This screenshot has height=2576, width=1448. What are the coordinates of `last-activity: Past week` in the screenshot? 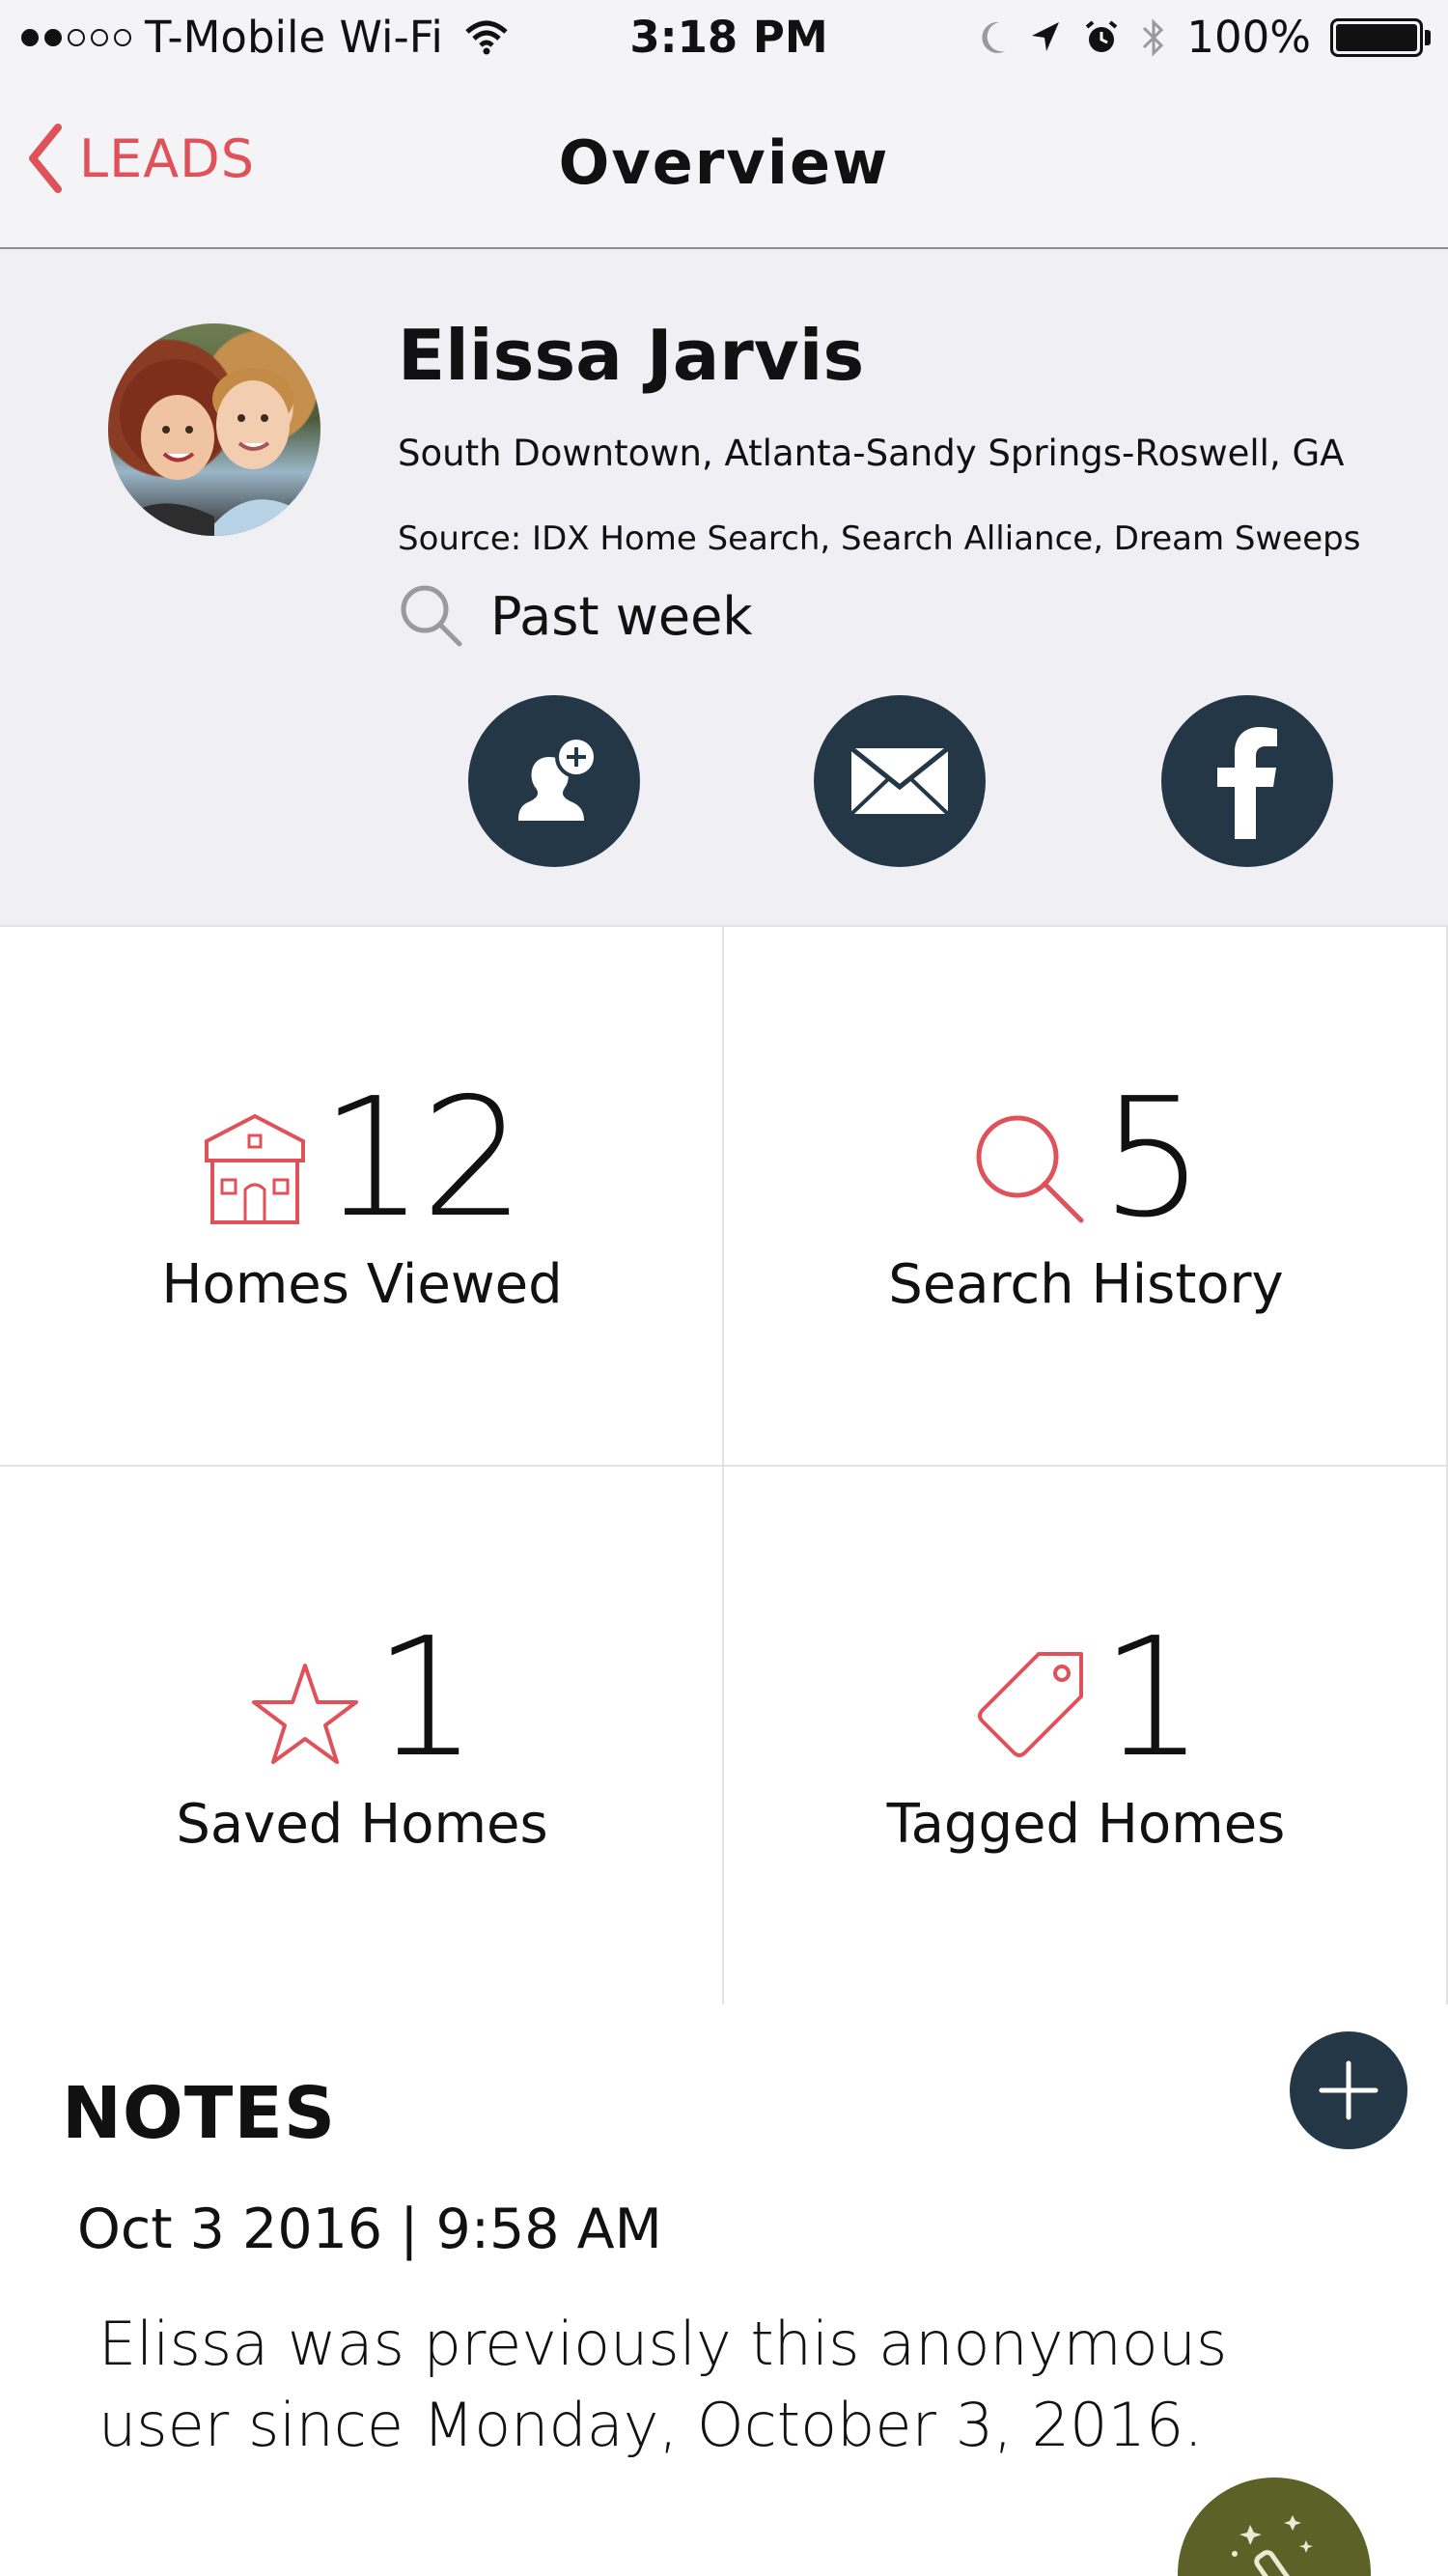 It's located at (576, 616).